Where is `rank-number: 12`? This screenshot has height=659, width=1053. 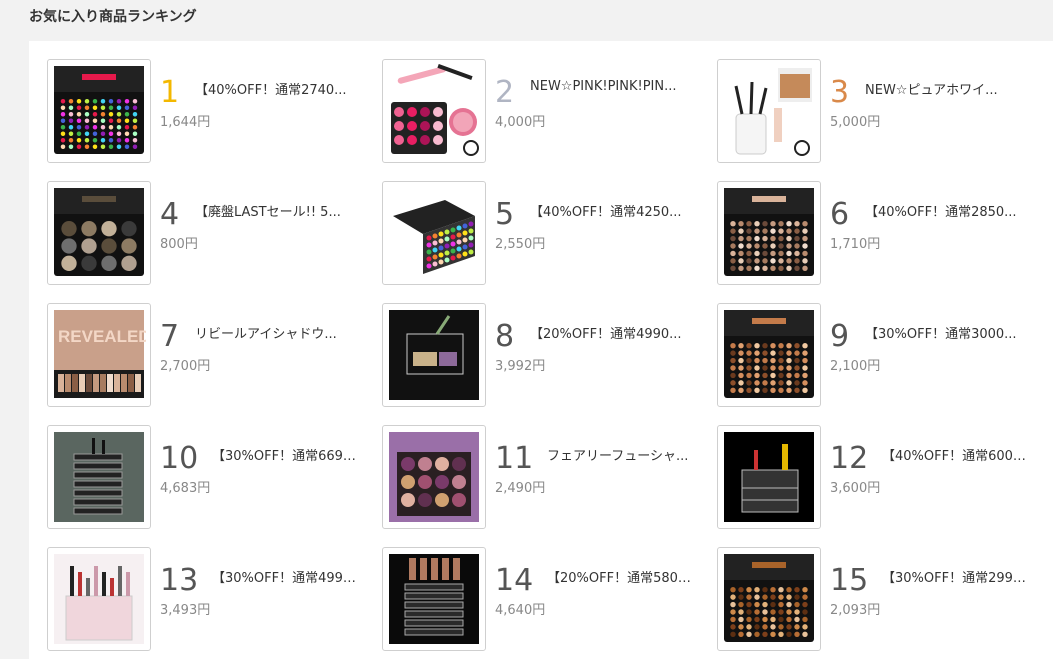 rank-number: 12 is located at coordinates (849, 458).